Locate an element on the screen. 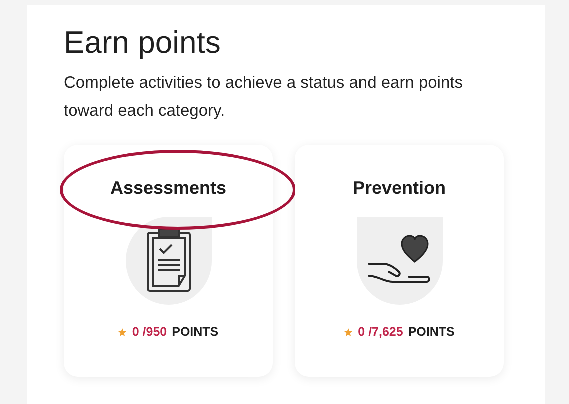 This screenshot has width=569, height=404. page-heading: Earn points is located at coordinates (143, 43).